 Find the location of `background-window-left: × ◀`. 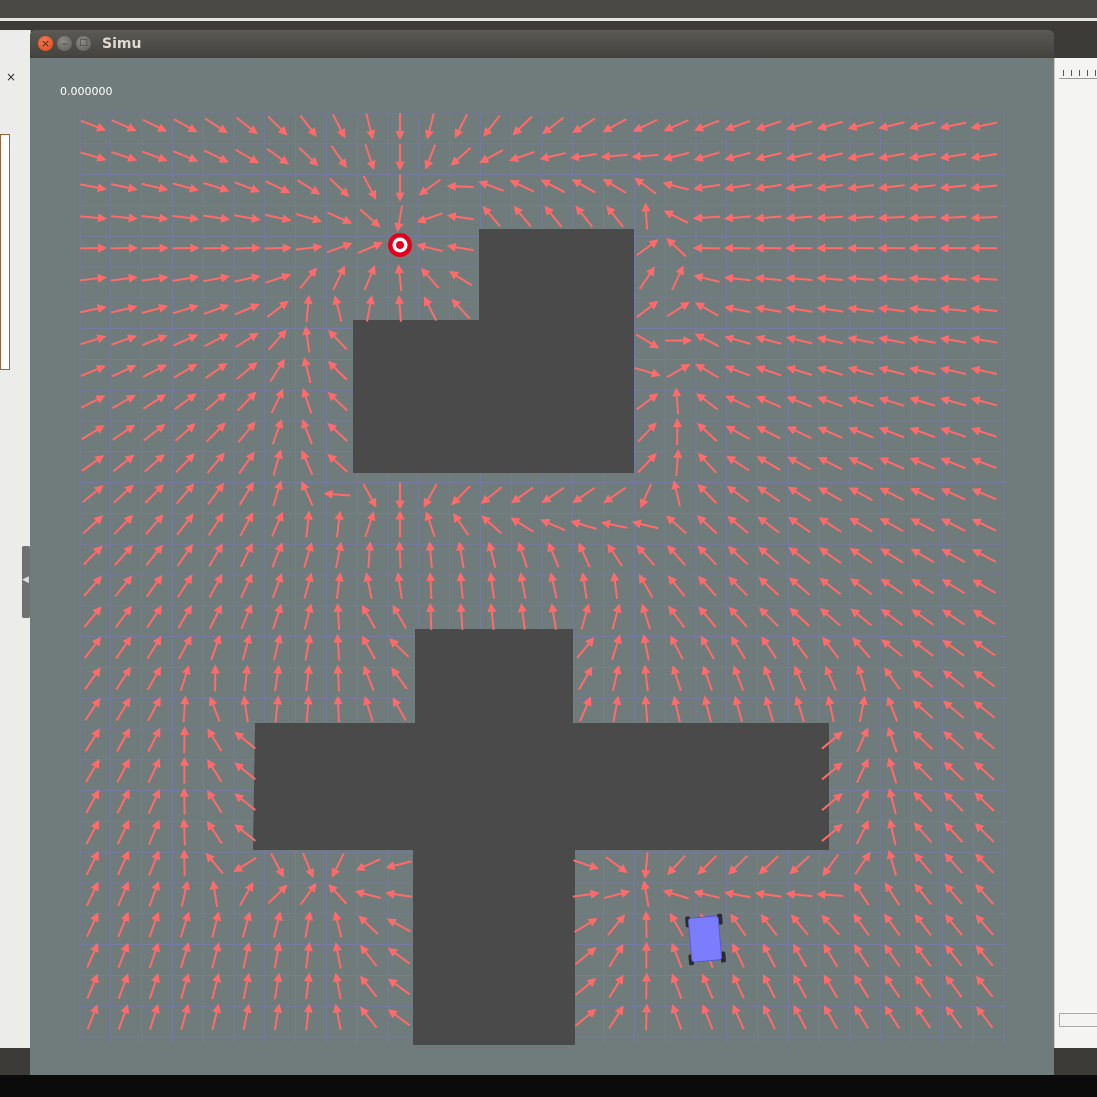

background-window-left: × ◀ is located at coordinates (15, 539).